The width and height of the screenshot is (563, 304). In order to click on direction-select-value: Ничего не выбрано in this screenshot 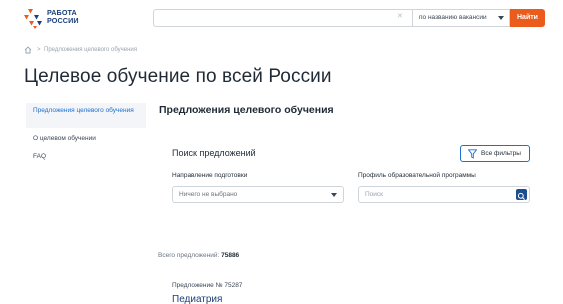, I will do `click(208, 194)`.